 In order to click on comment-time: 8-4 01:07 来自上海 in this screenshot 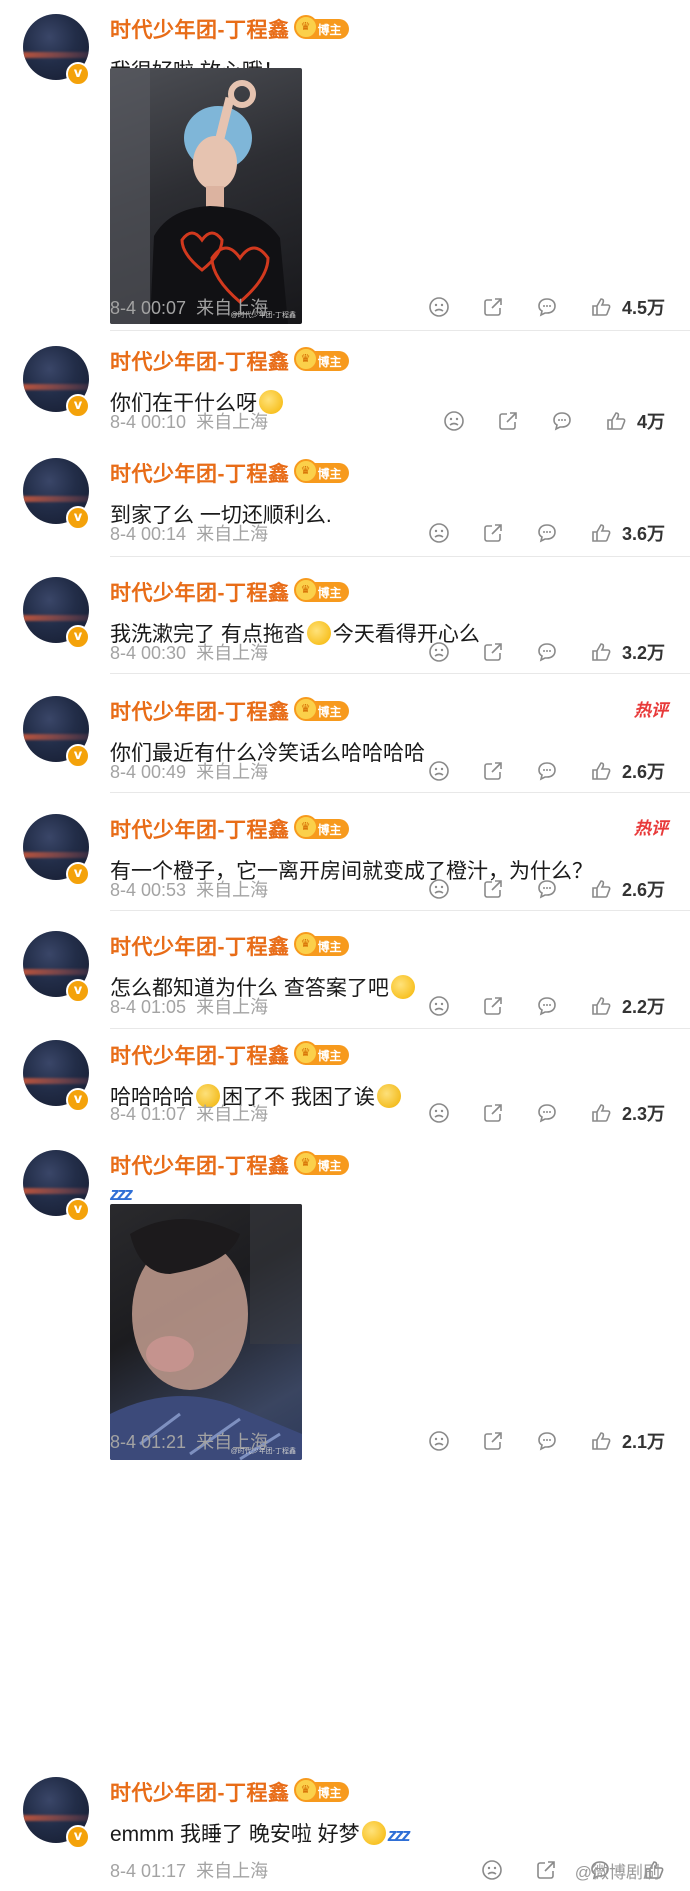, I will do `click(189, 1114)`.